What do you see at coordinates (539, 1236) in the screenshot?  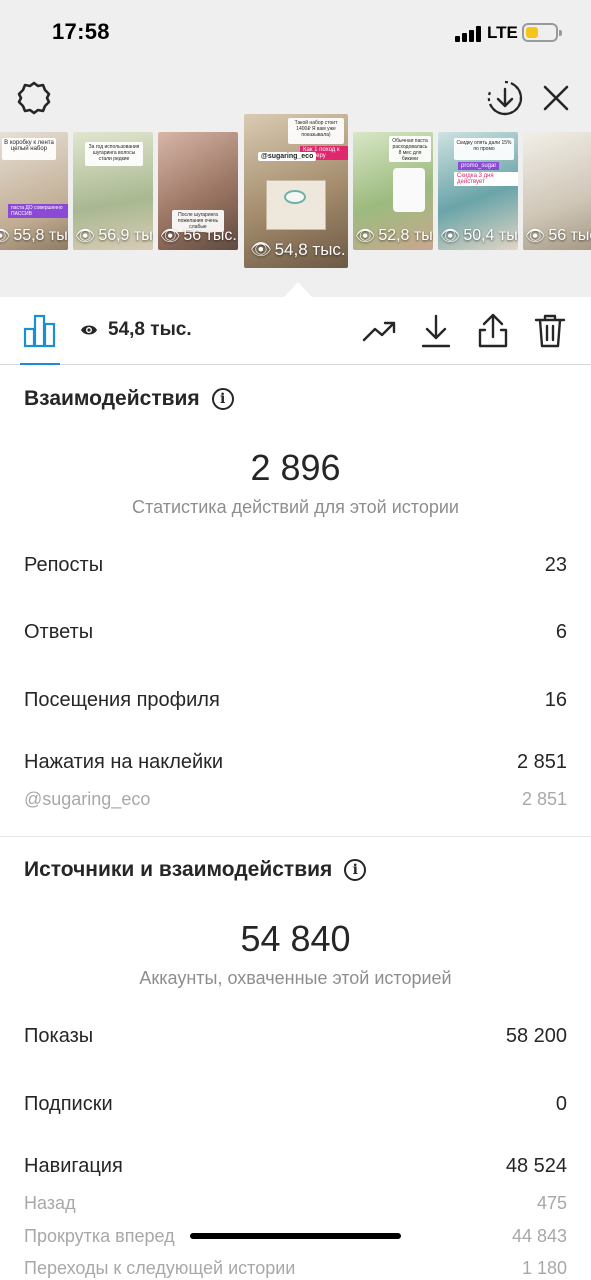 I see `metric-value: 44 843` at bounding box center [539, 1236].